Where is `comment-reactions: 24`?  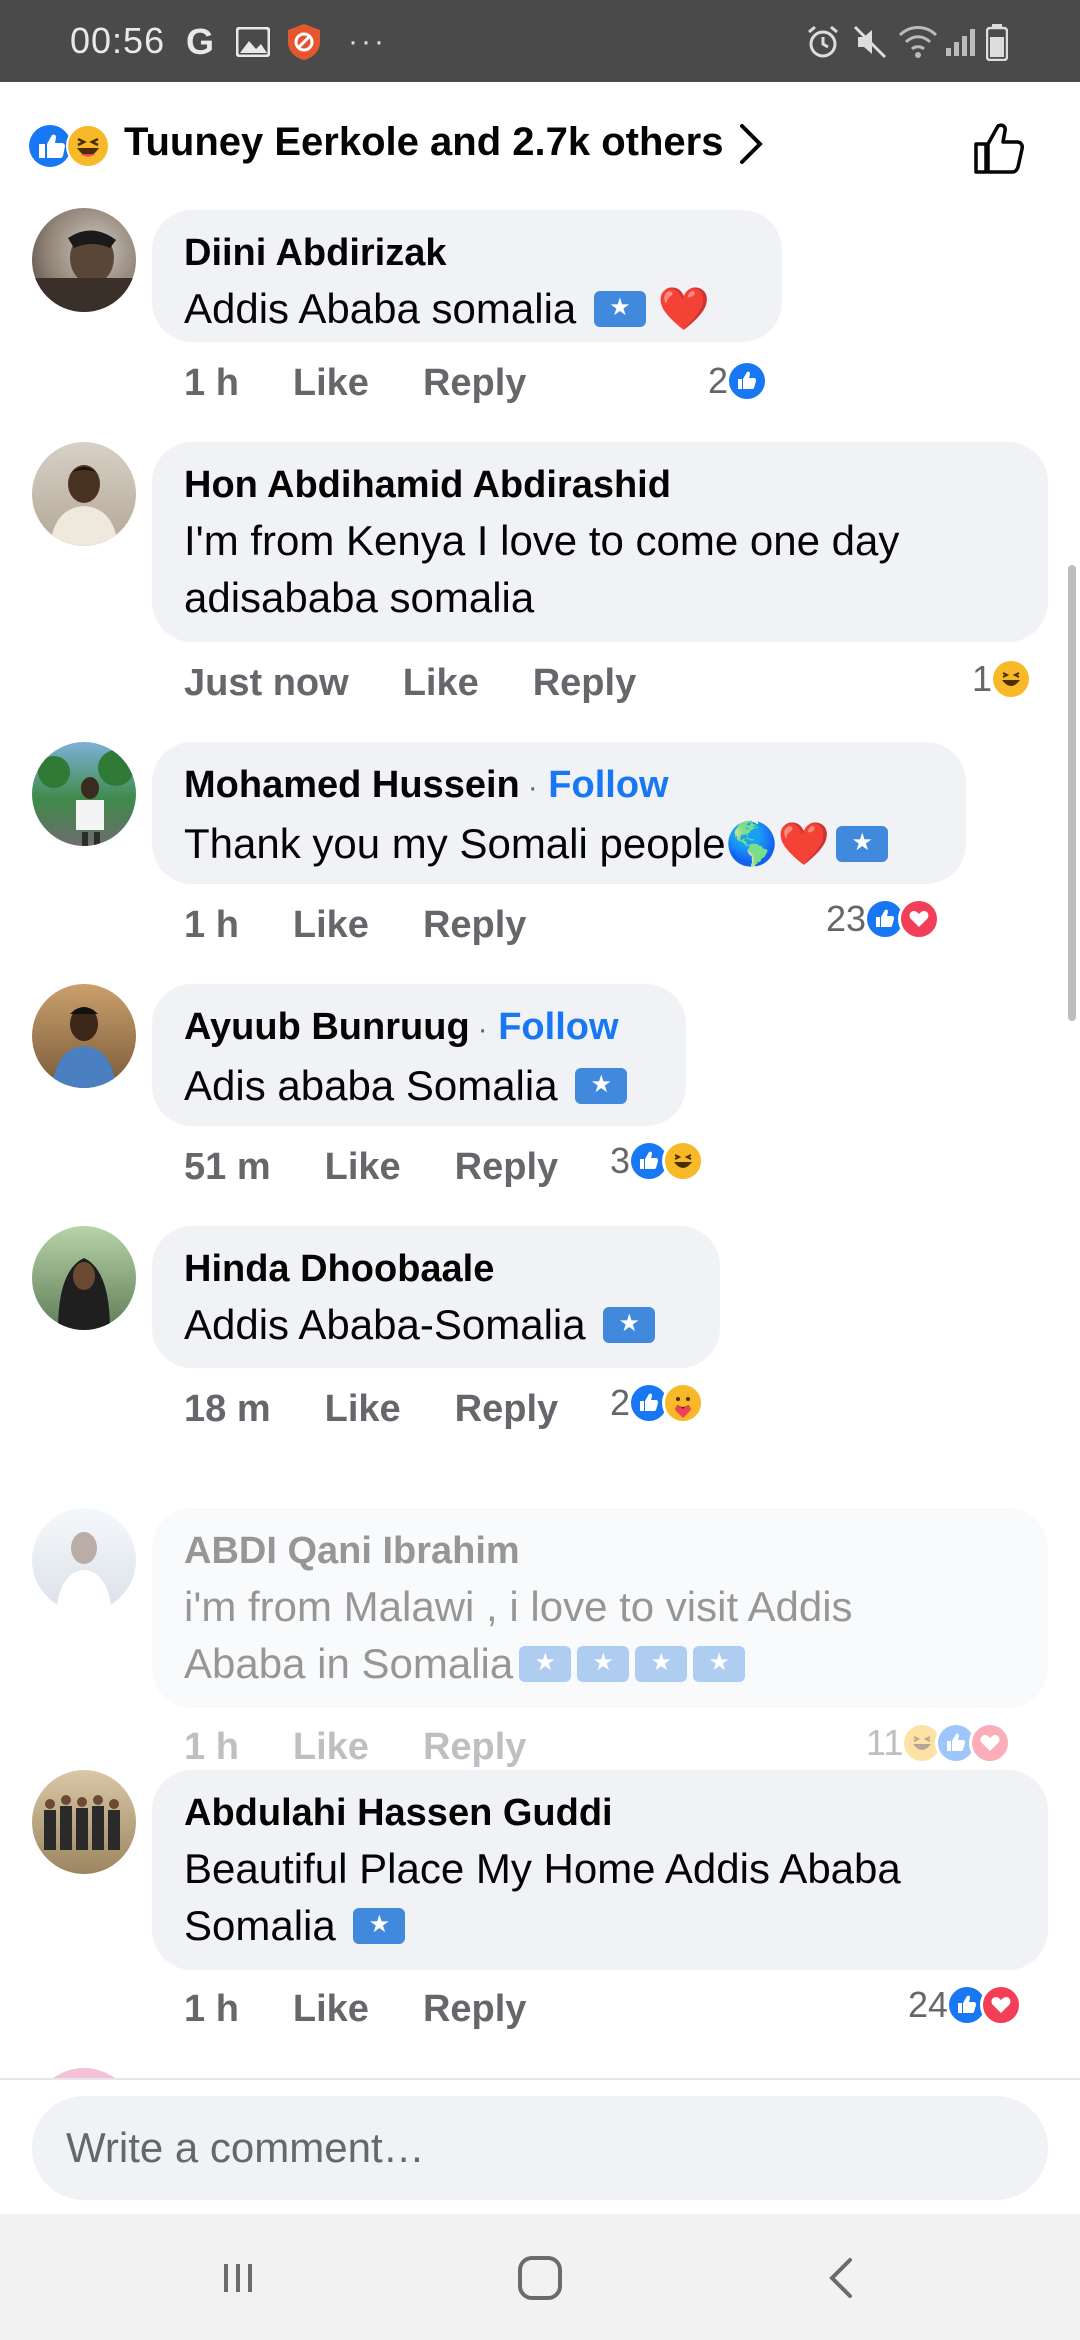
comment-reactions: 24 is located at coordinates (965, 2005).